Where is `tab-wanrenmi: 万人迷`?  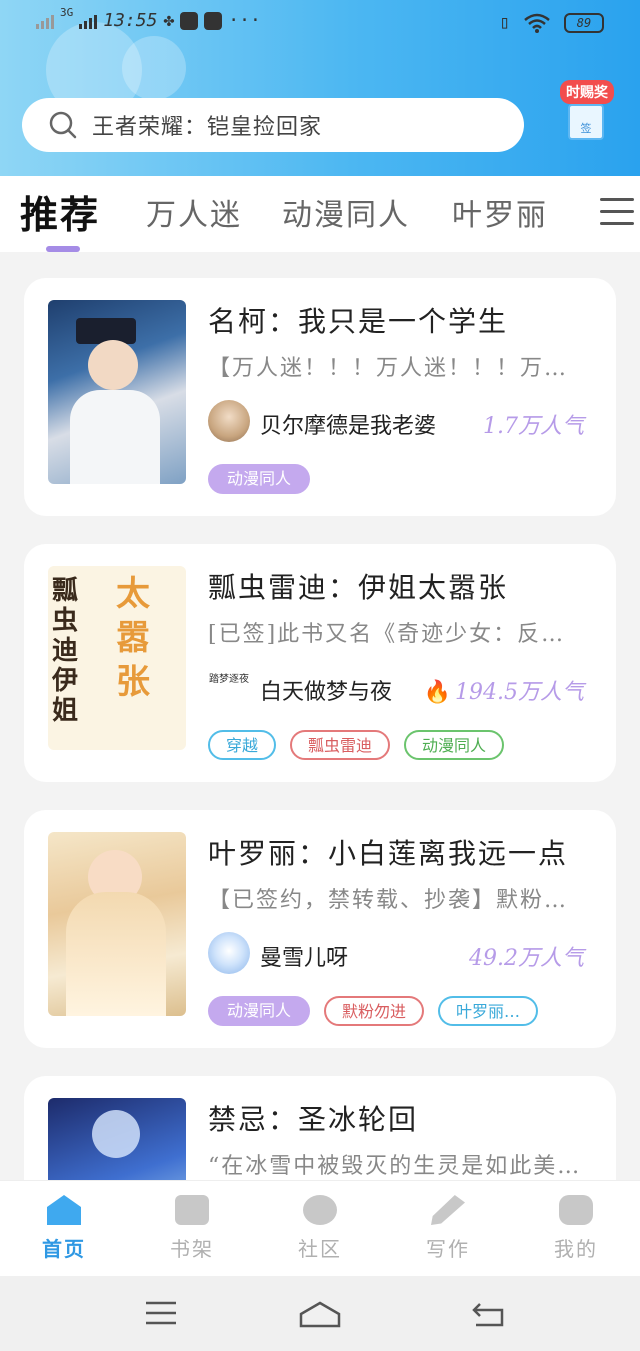 tab-wanrenmi: 万人迷 is located at coordinates (194, 212).